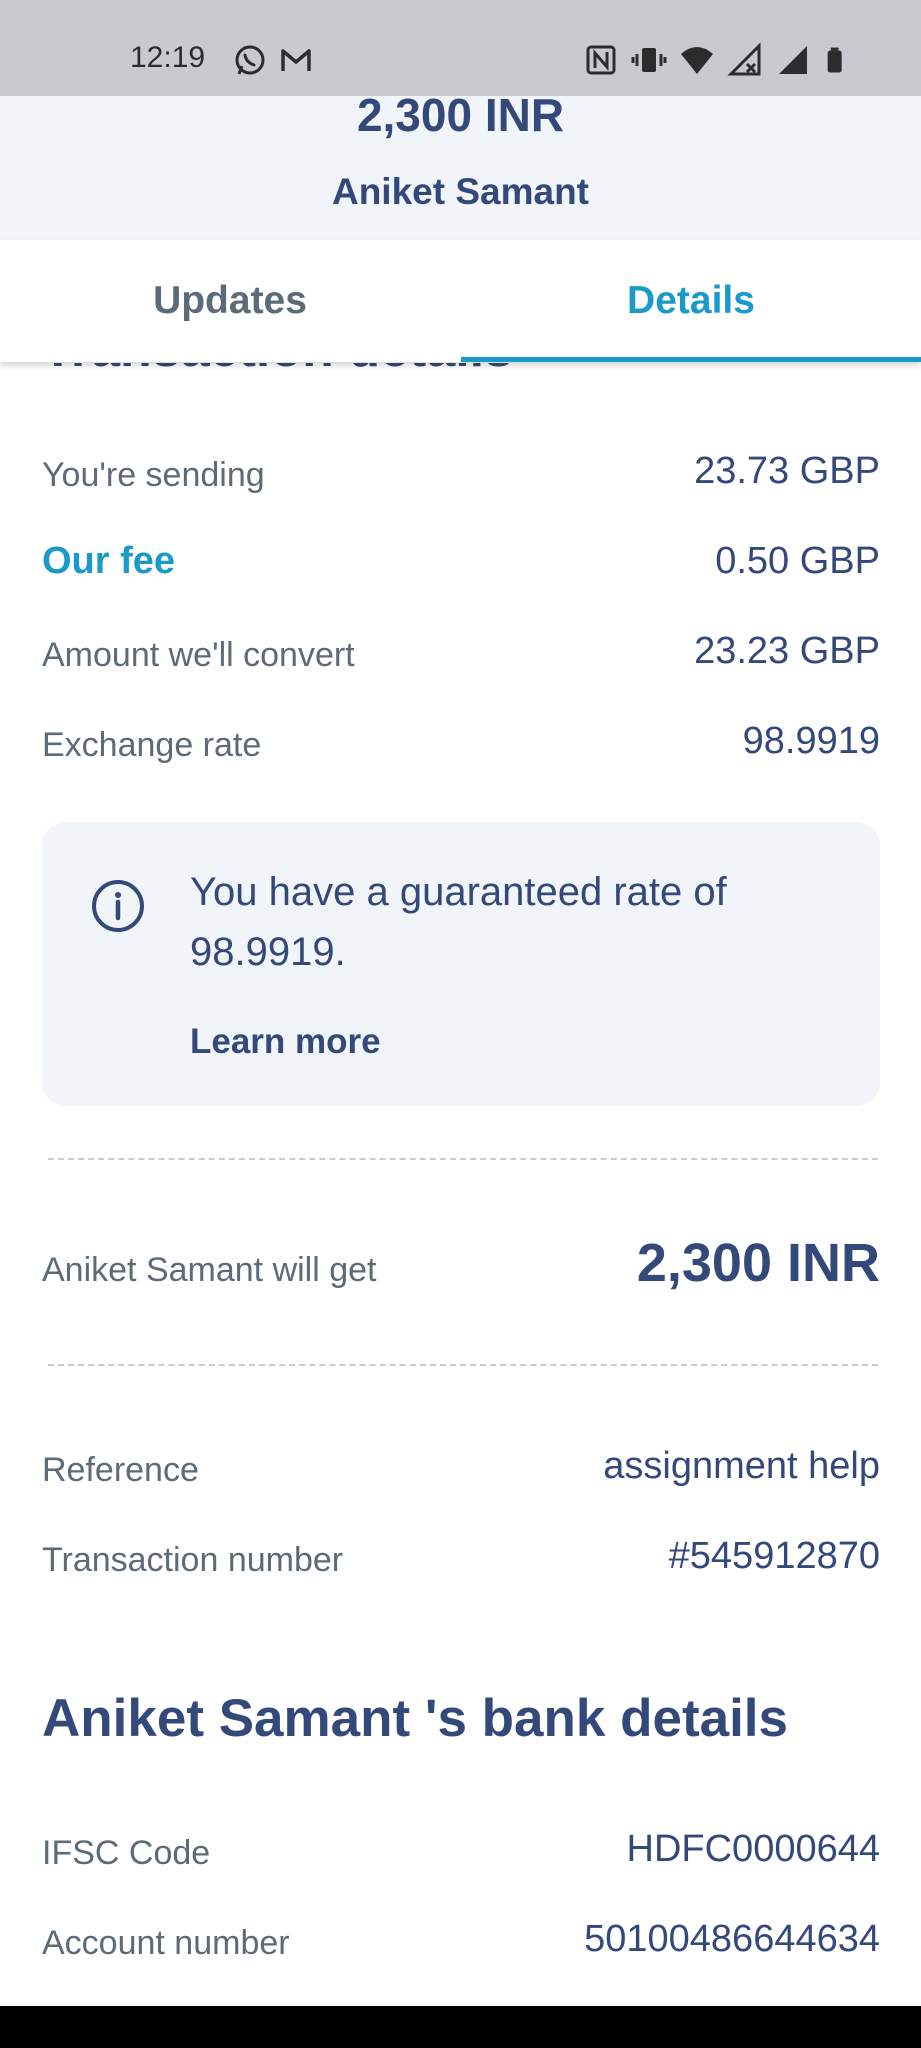  I want to click on vibrate-icon, so click(649, 60).